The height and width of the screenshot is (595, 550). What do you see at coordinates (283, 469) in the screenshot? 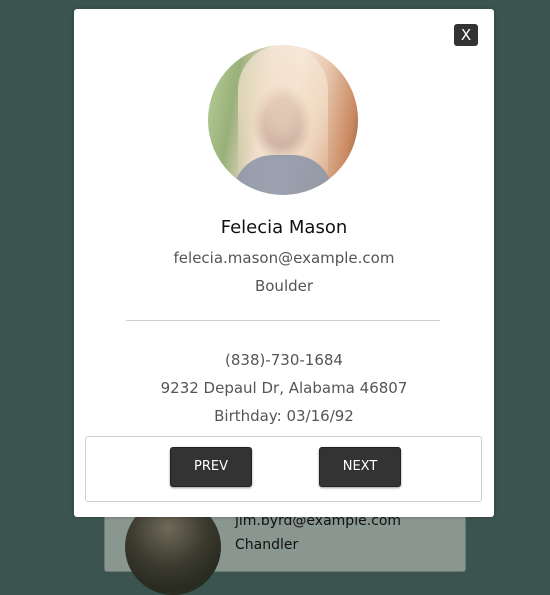
I see `navigation-bar: PREV NEXT` at bounding box center [283, 469].